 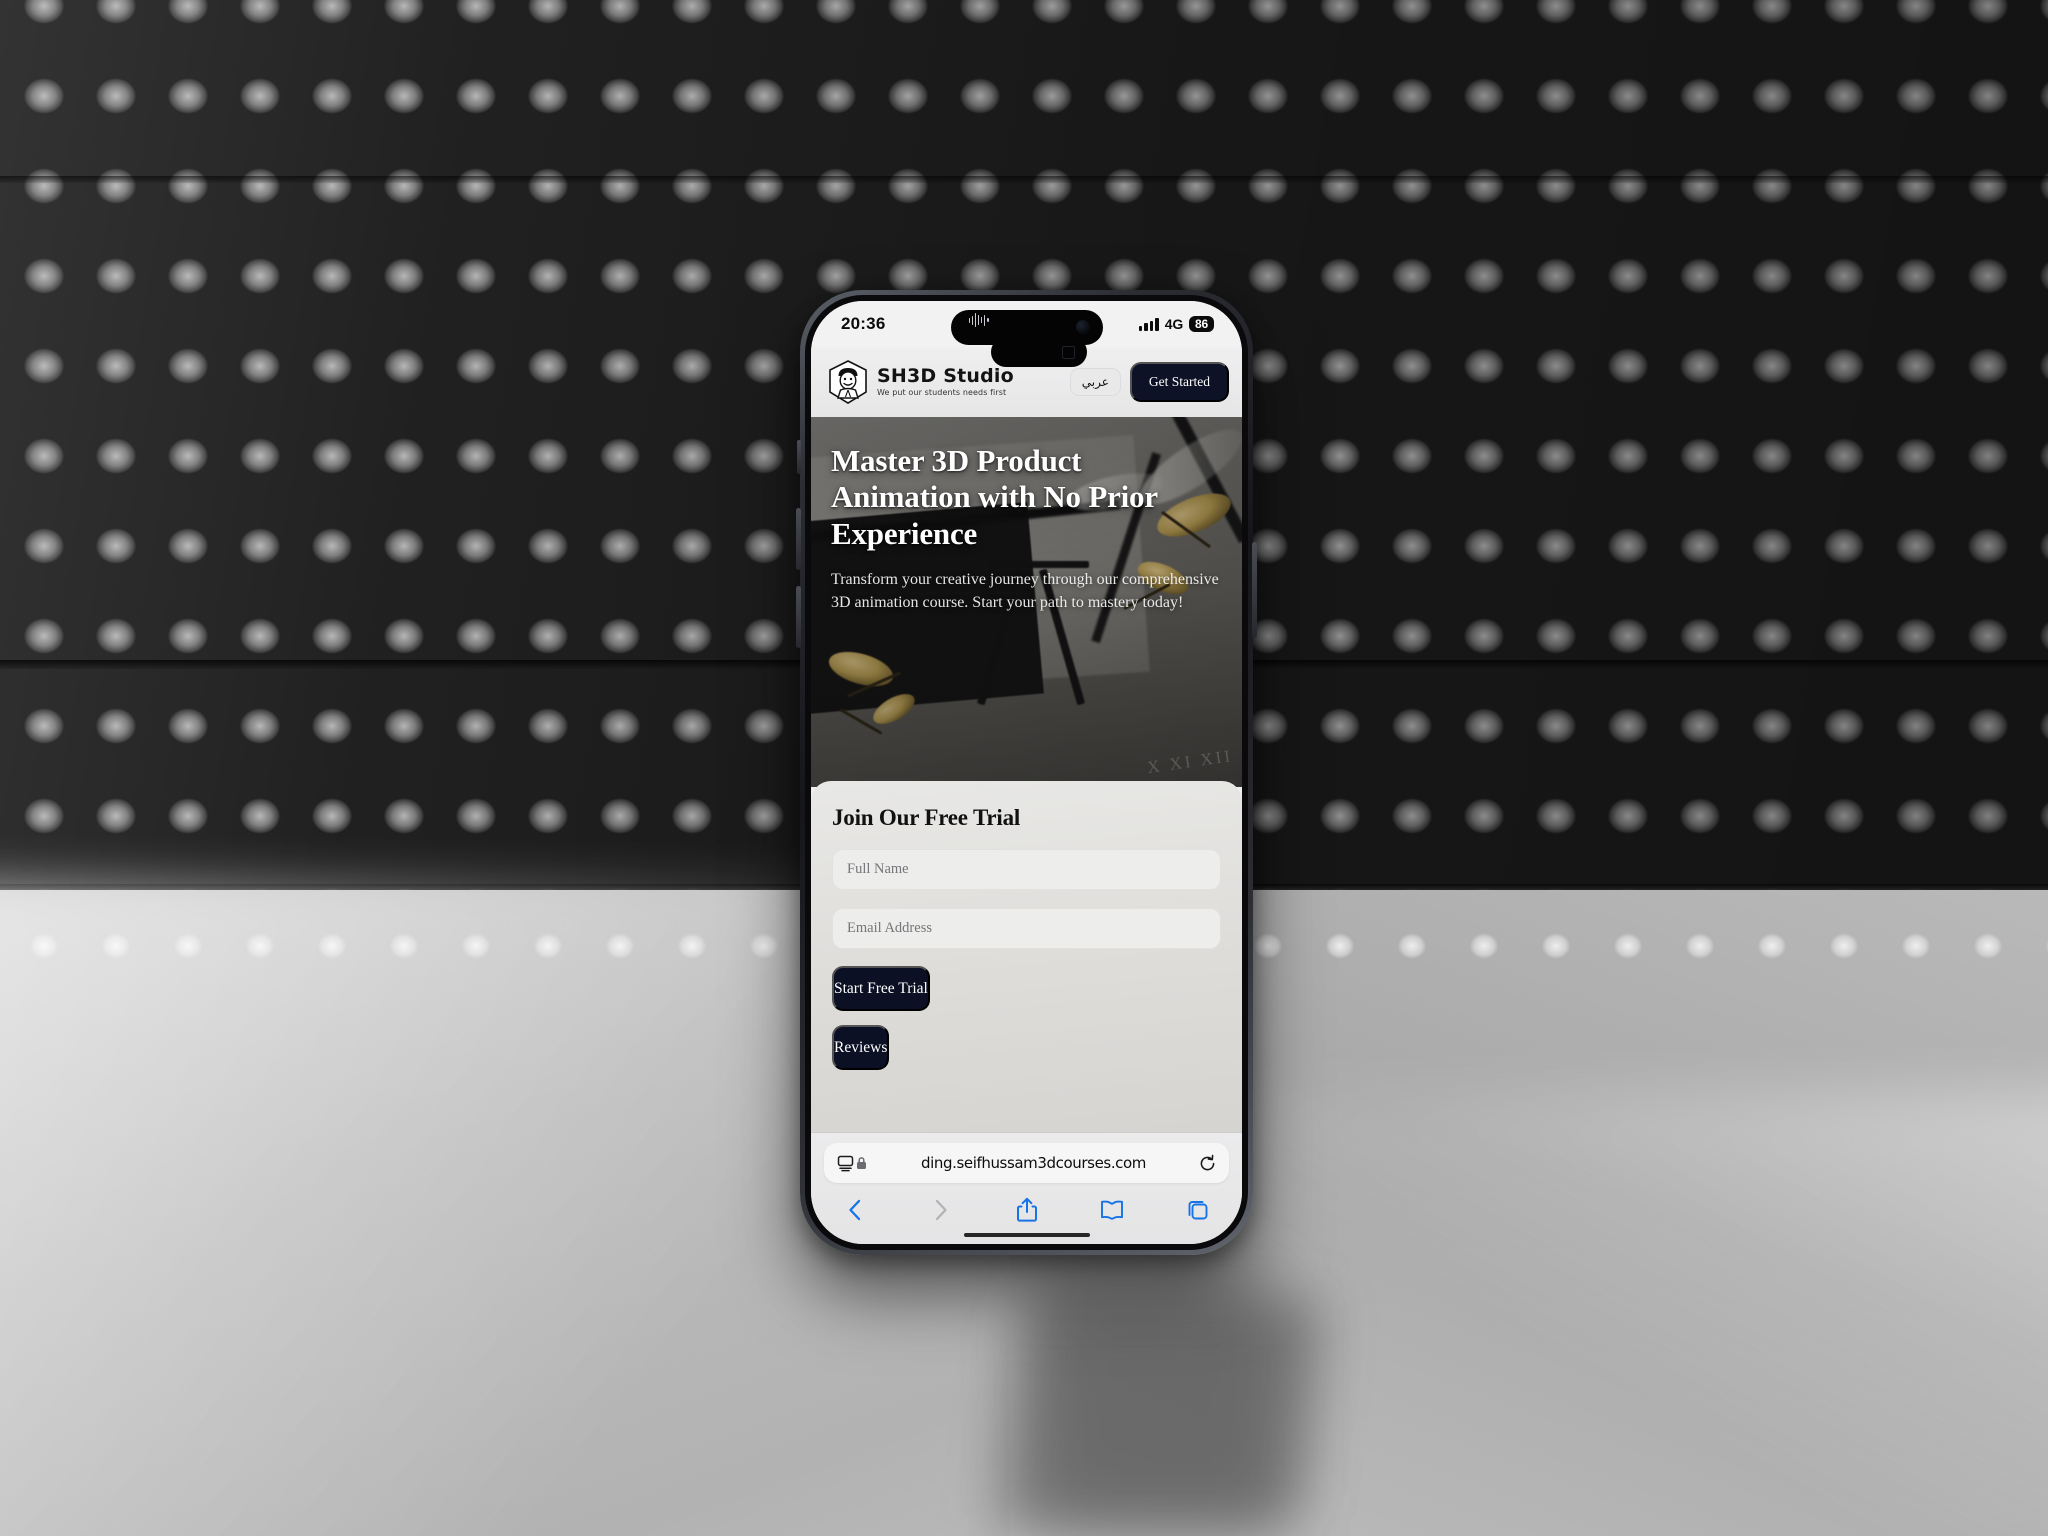 I want to click on tabs-button, so click(x=1198, y=1210).